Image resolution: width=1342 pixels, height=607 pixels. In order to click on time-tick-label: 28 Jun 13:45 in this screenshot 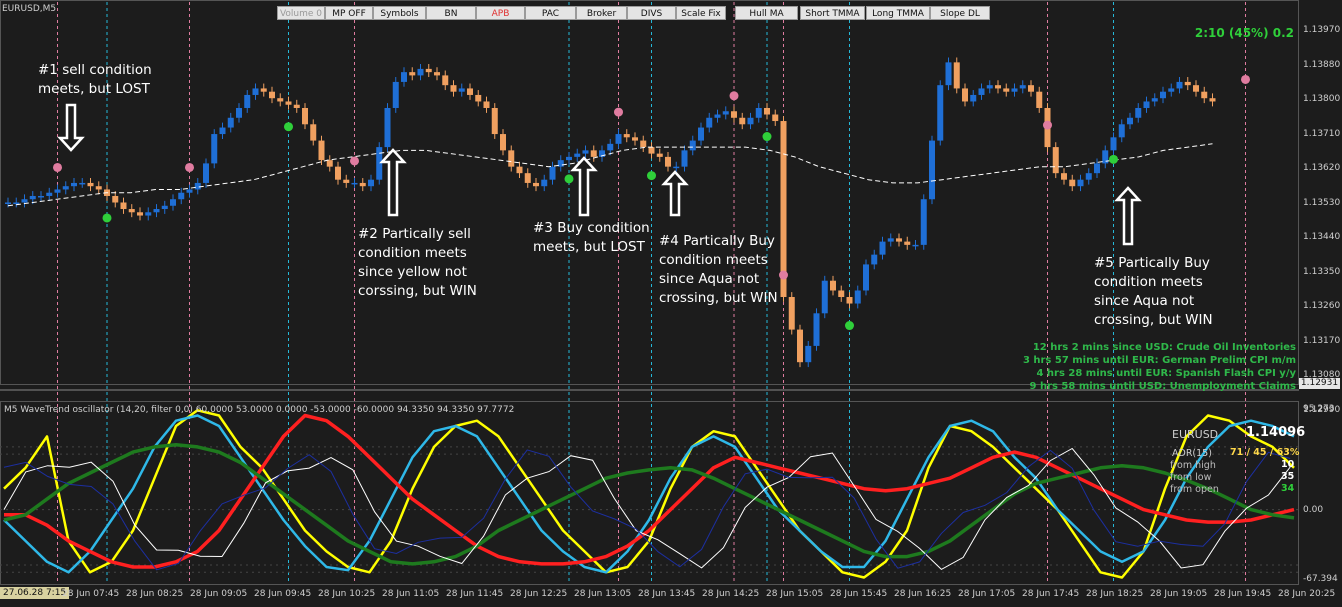, I will do `click(667, 594)`.